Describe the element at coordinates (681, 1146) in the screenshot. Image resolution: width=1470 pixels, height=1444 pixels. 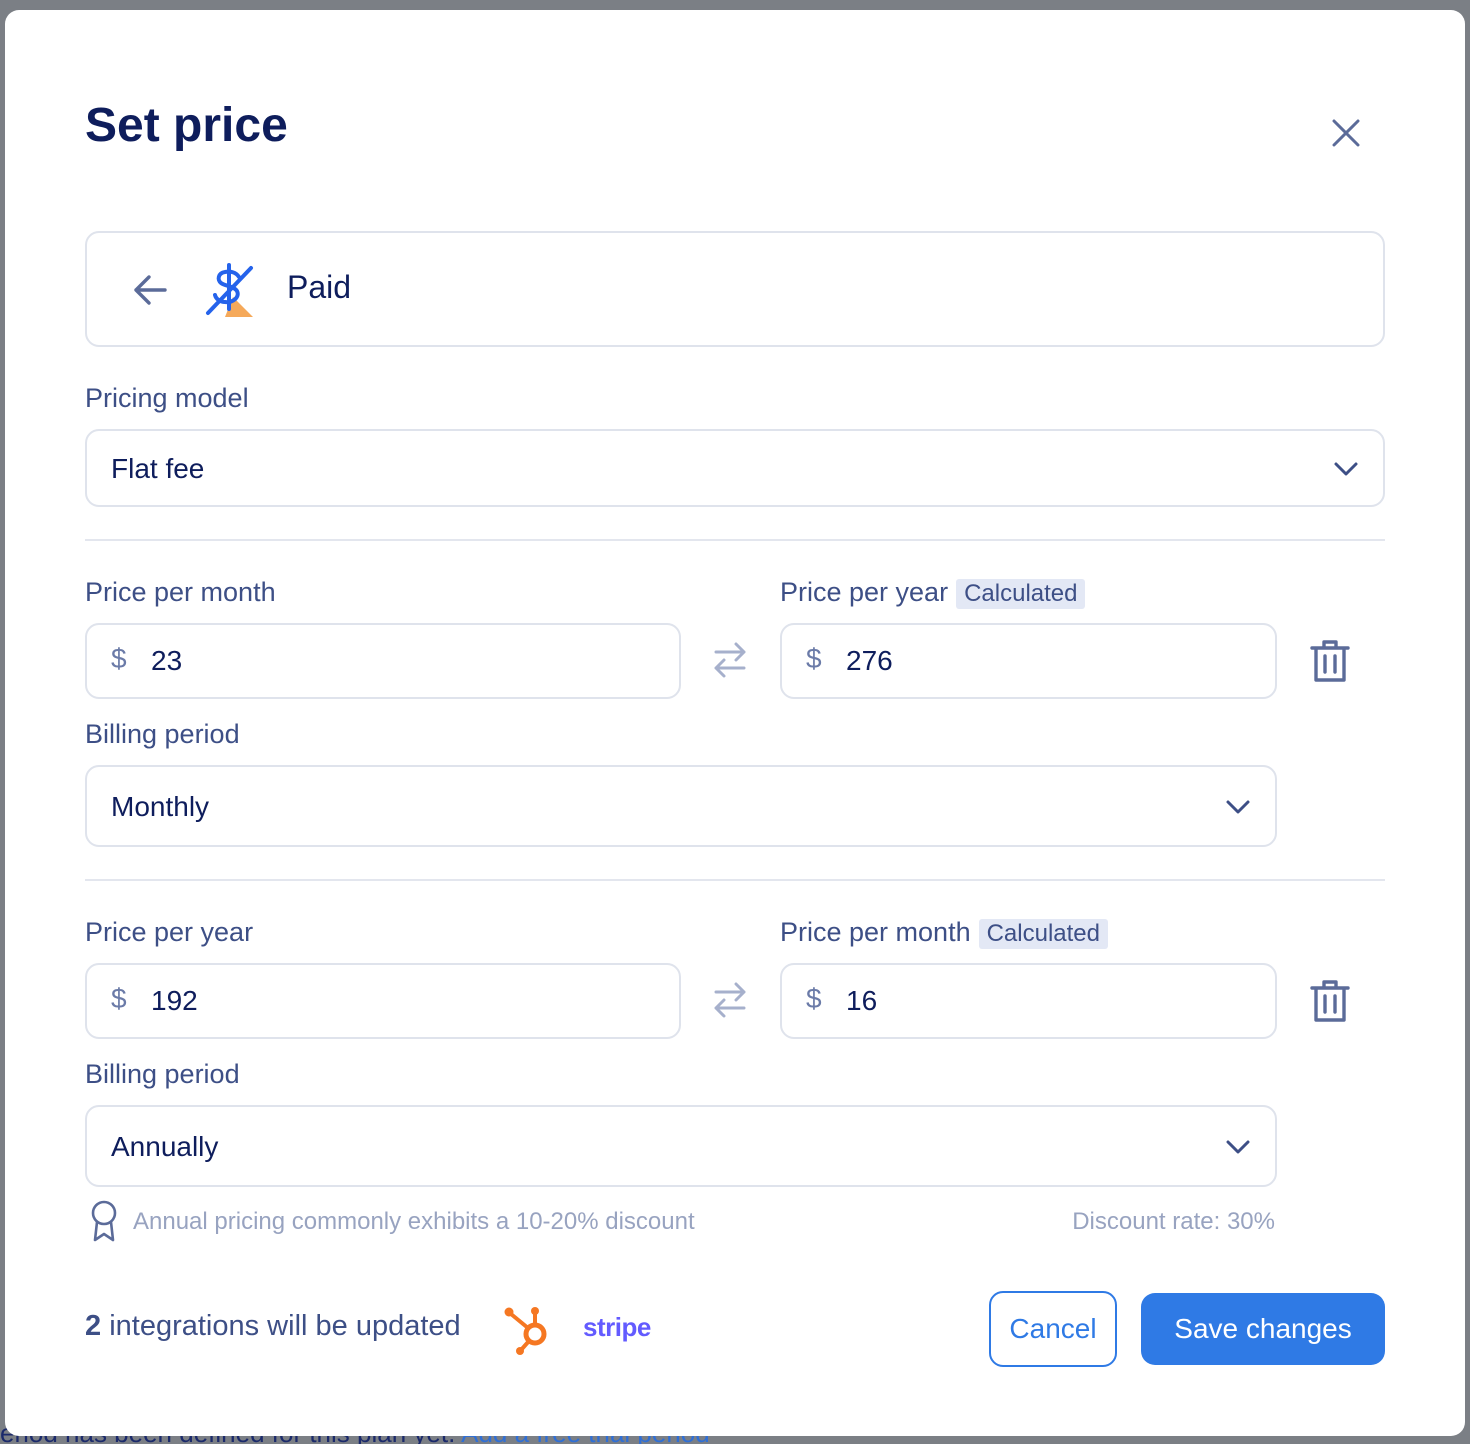
I see `billing-period-select: Annually` at that location.